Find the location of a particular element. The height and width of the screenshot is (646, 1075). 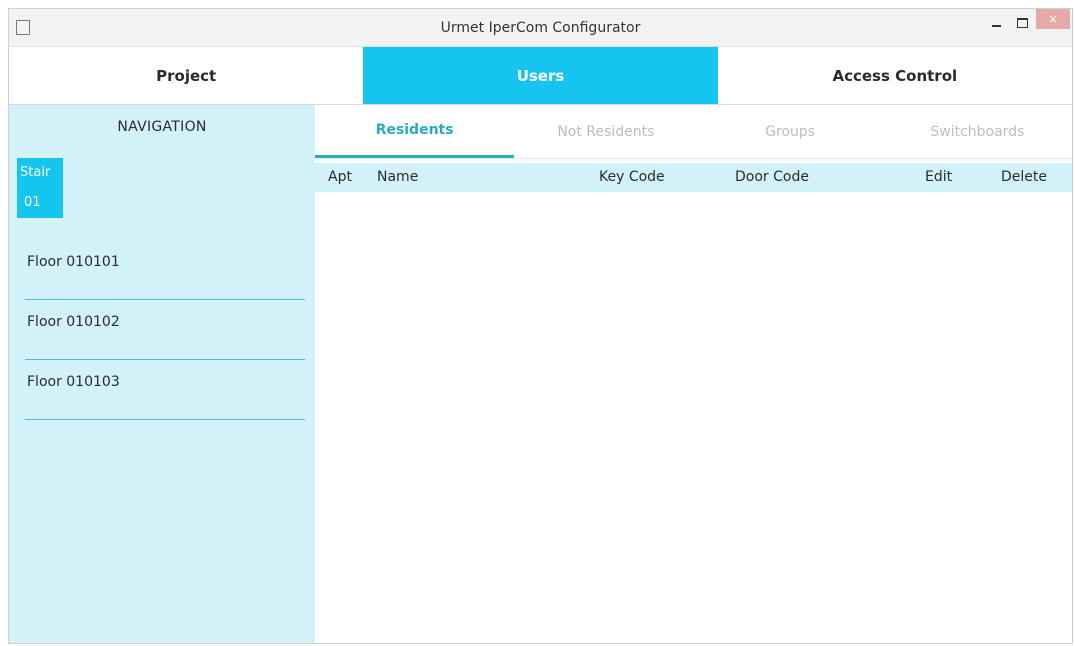

tab-switchboards: Switchboards is located at coordinates (977, 131).